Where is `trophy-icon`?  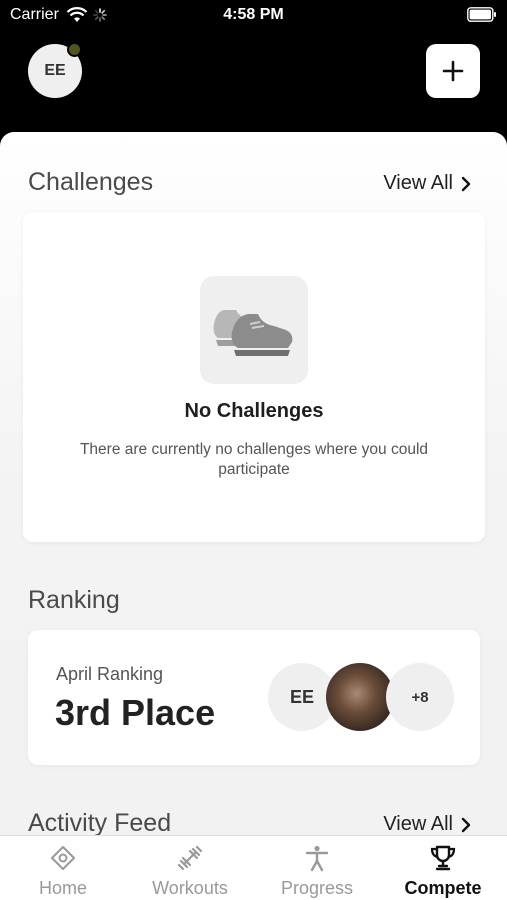 trophy-icon is located at coordinates (443, 858).